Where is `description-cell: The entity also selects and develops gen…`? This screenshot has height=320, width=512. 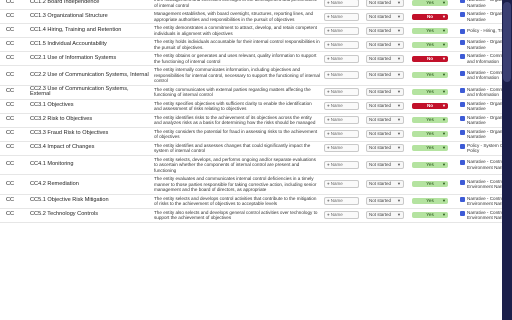 description-cell: The entity also selects and develops gen… is located at coordinates (237, 215).